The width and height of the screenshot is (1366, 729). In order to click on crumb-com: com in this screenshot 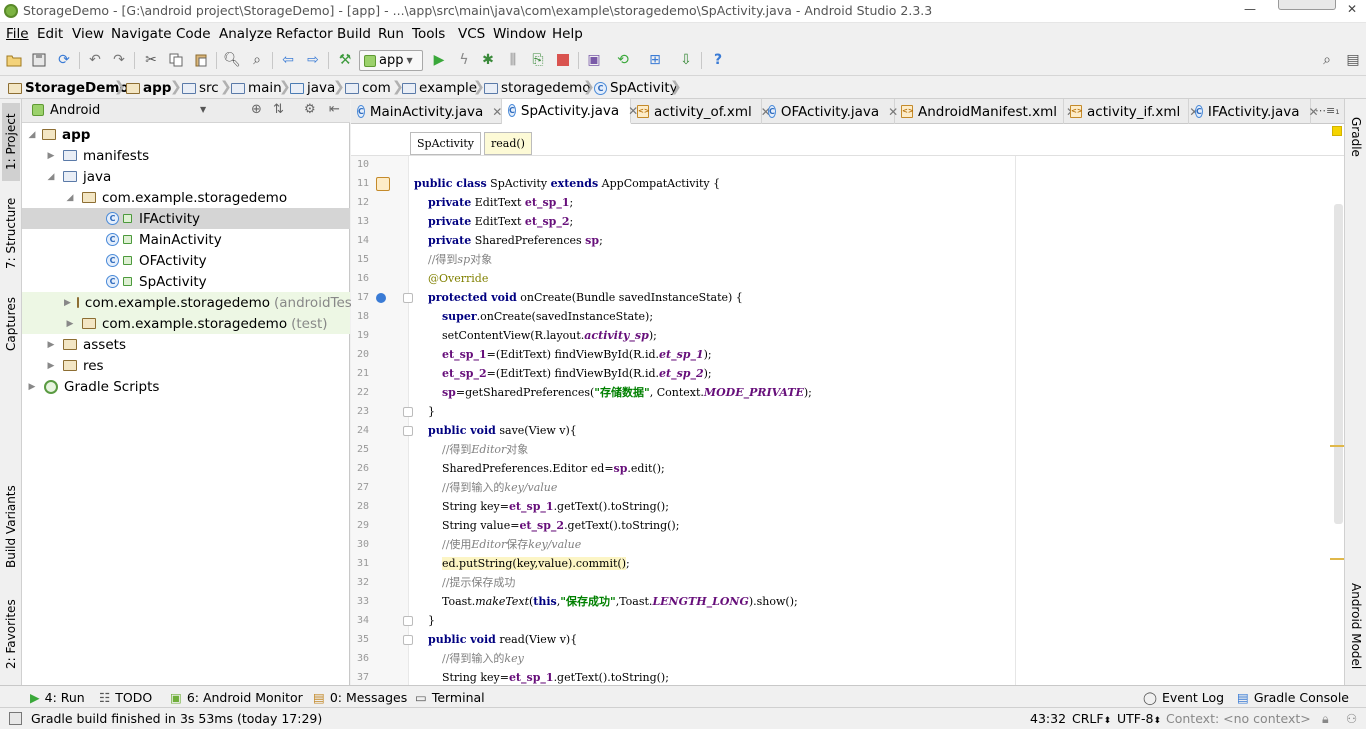, I will do `click(368, 88)`.